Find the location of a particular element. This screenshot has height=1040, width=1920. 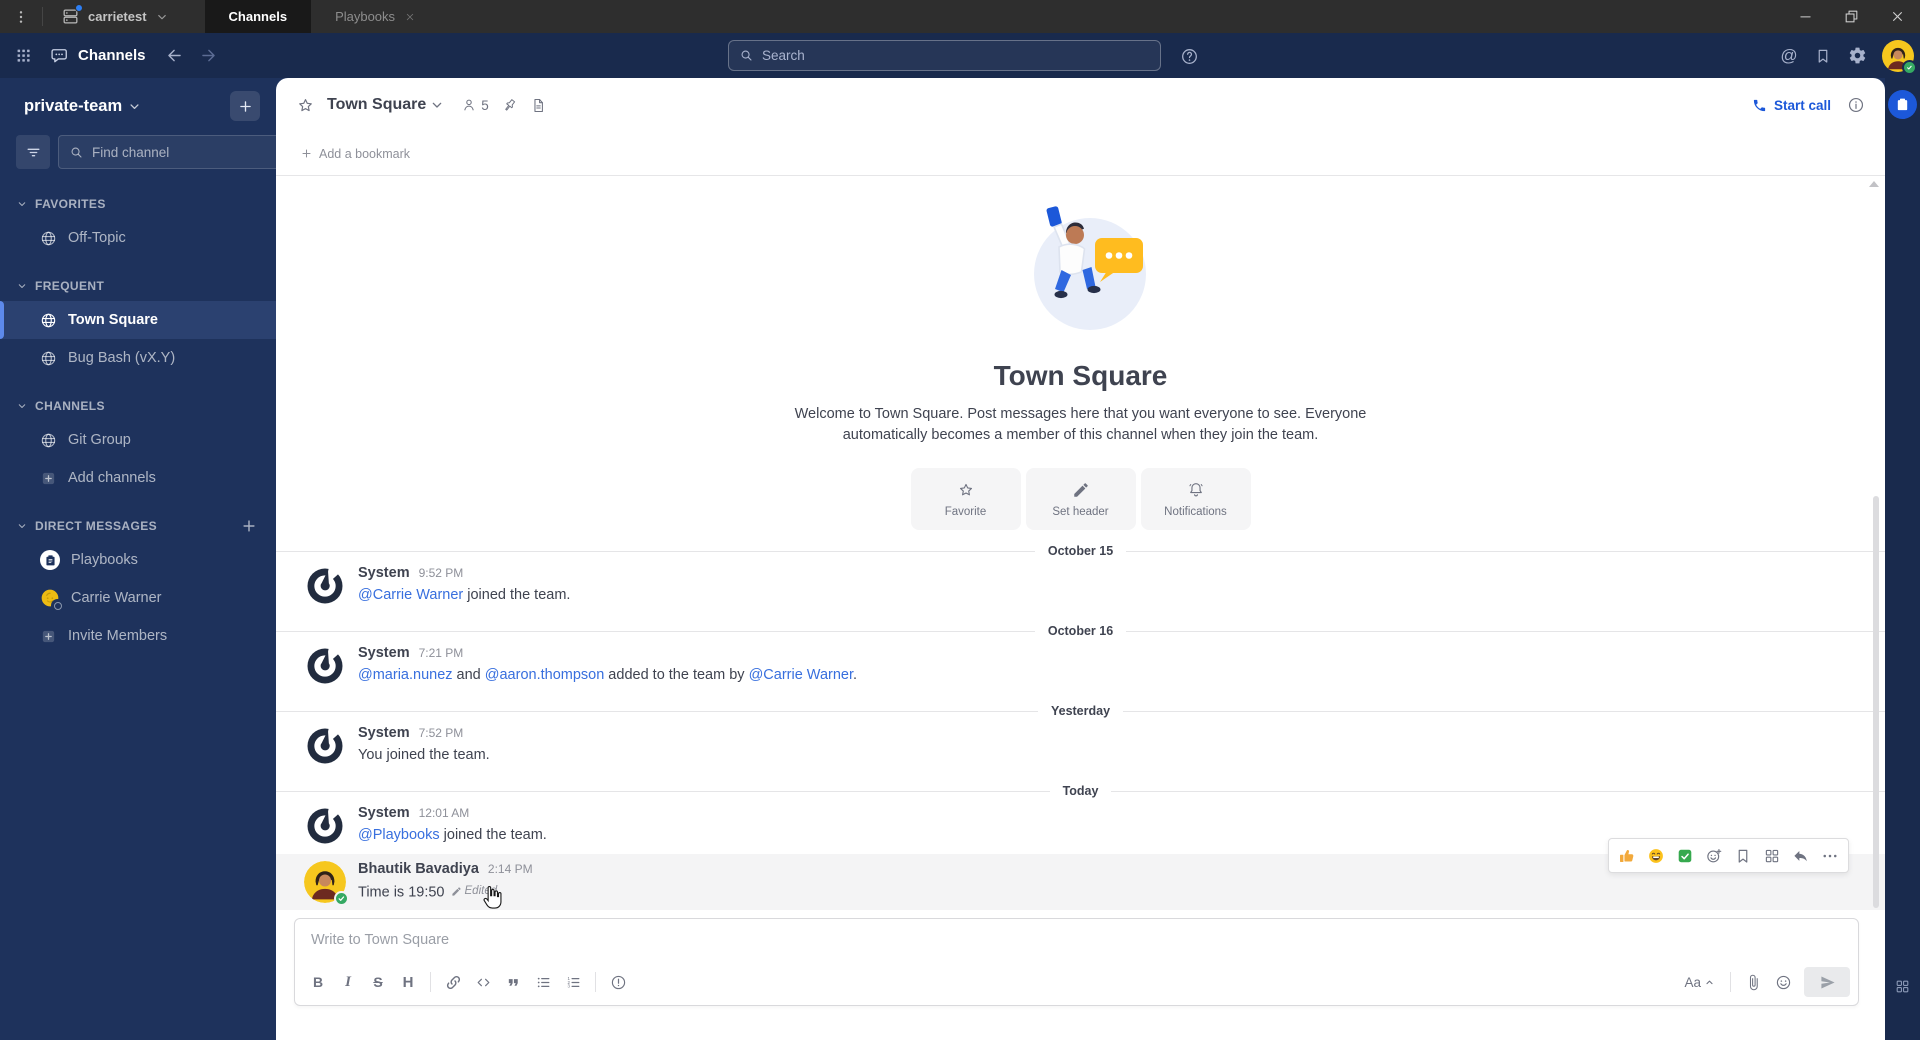

code-icon is located at coordinates (483, 982).